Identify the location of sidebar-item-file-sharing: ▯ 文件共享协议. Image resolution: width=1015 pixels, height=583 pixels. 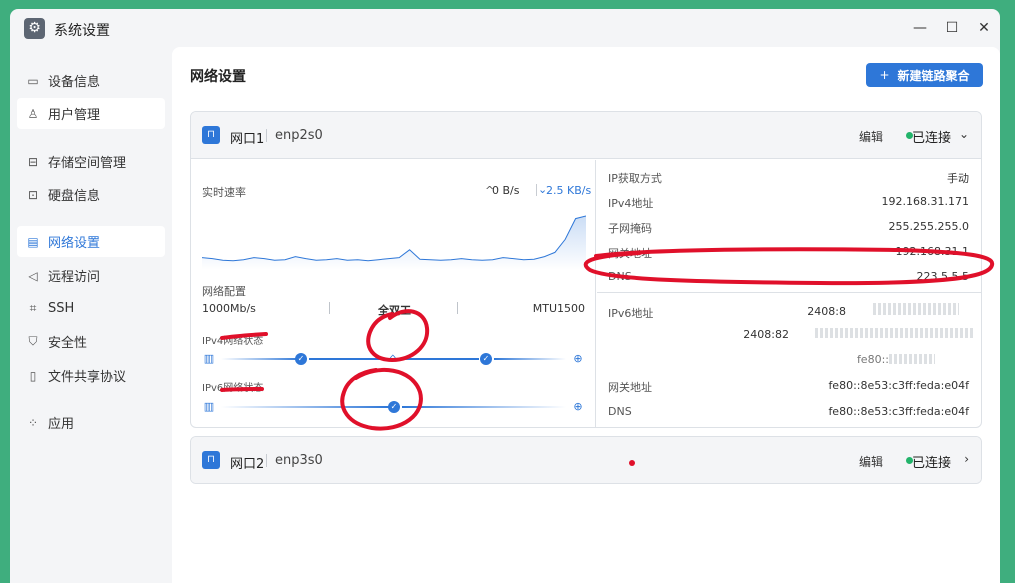
(91, 375).